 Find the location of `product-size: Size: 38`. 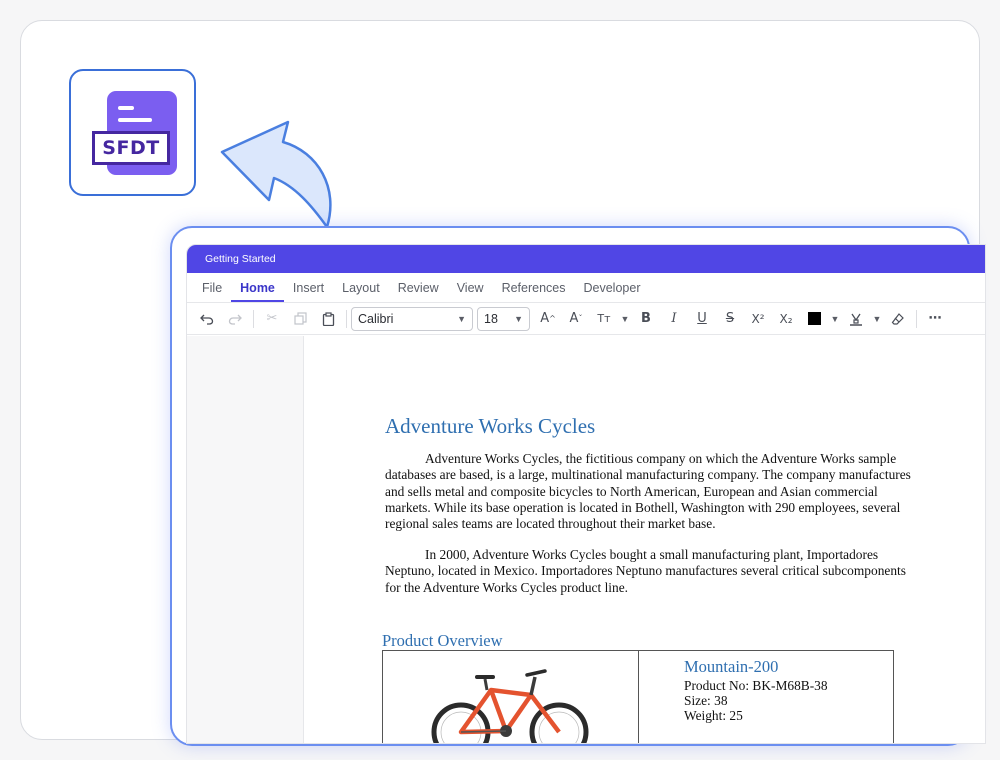

product-size: Size: 38 is located at coordinates (706, 700).